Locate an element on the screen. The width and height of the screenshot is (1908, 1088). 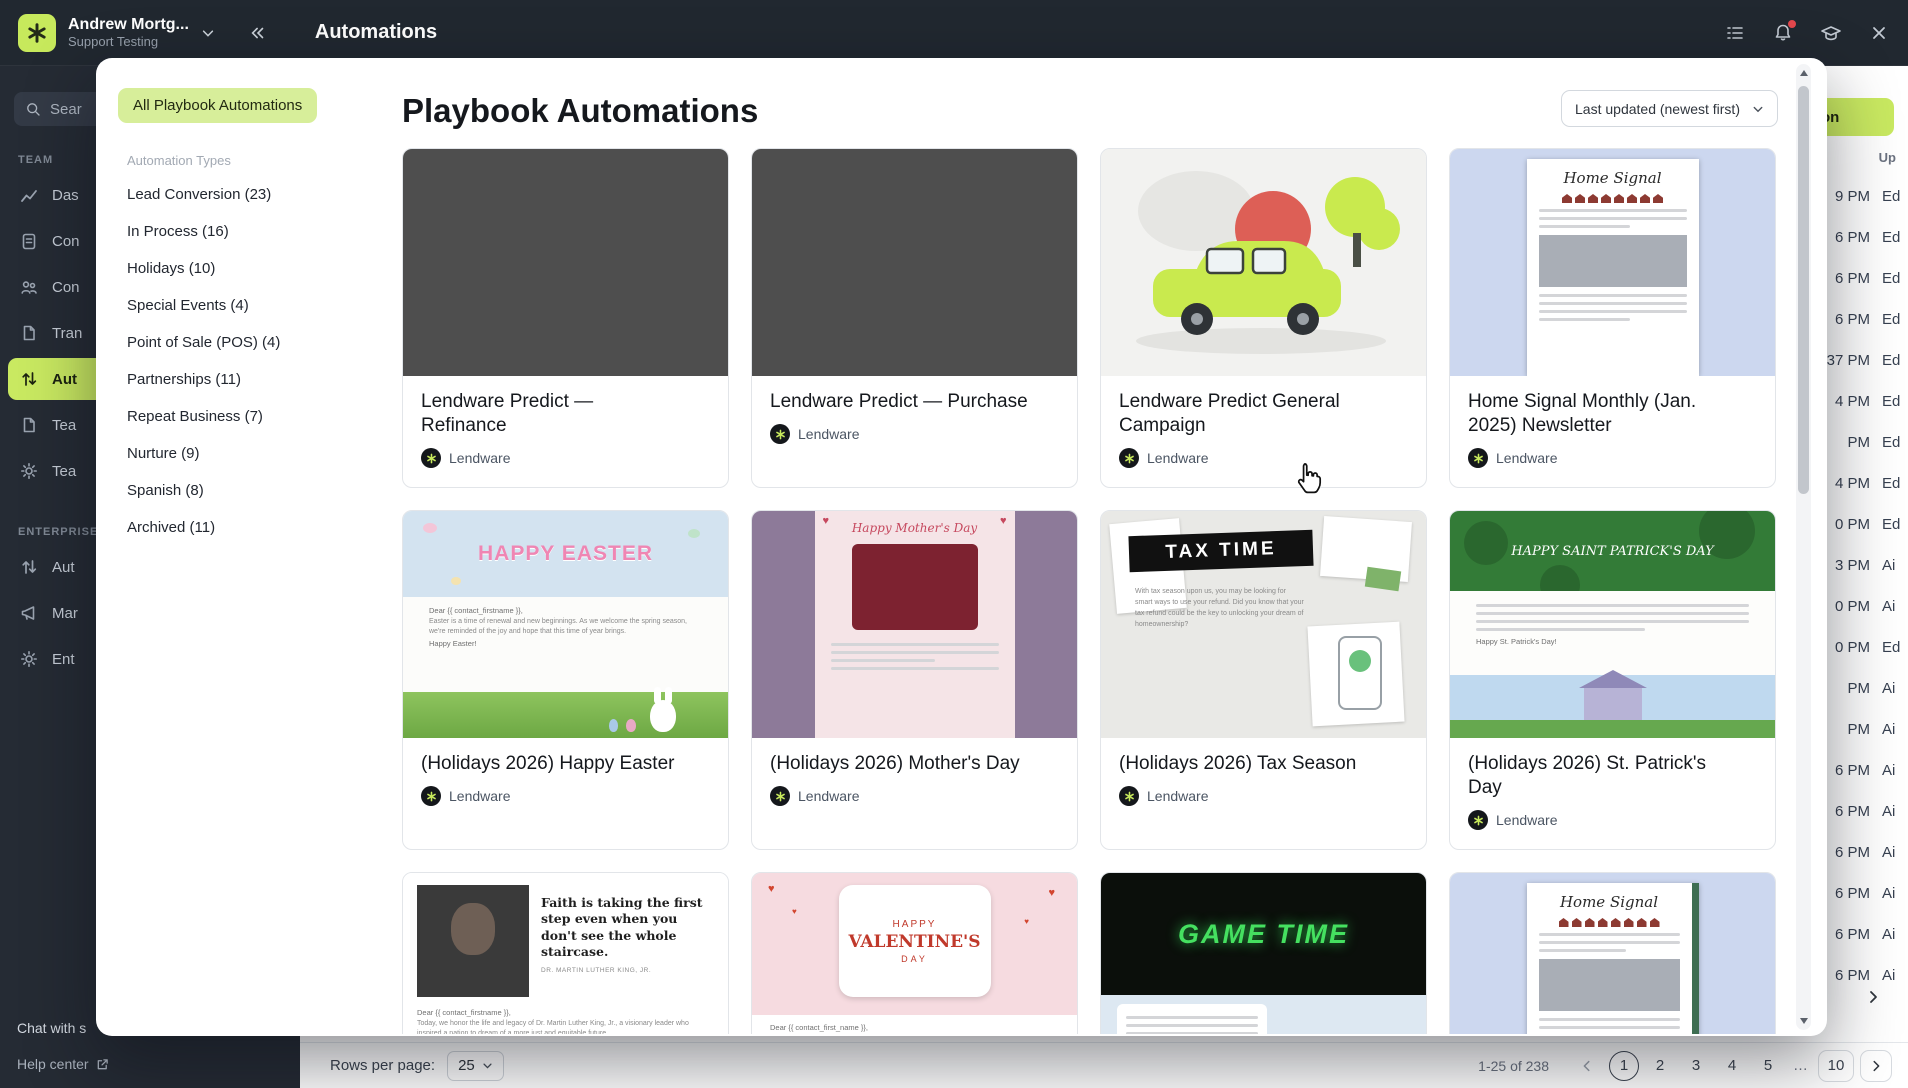
page-button-10: 10 is located at coordinates (1836, 1065).